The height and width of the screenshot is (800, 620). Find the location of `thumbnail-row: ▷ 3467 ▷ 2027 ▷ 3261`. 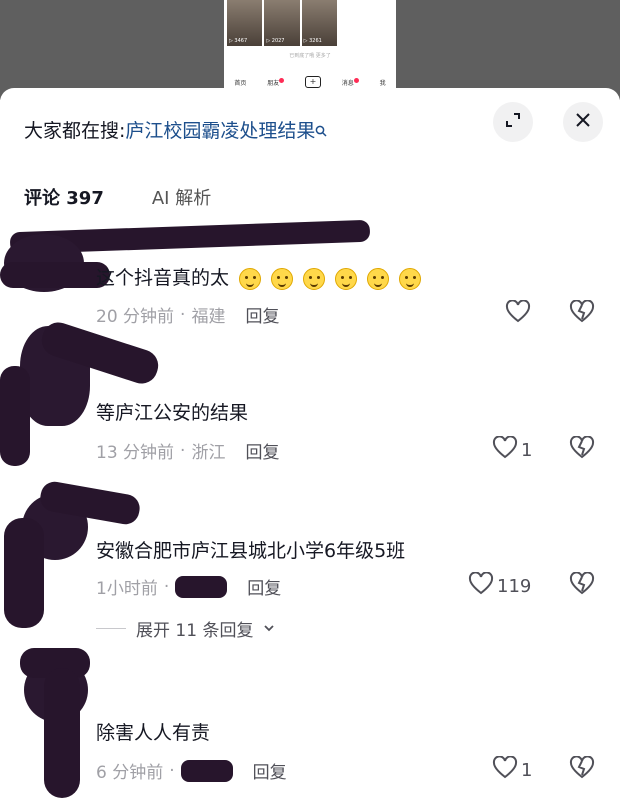

thumbnail-row: ▷ 3467 ▷ 2027 ▷ 3261 is located at coordinates (282, 23).